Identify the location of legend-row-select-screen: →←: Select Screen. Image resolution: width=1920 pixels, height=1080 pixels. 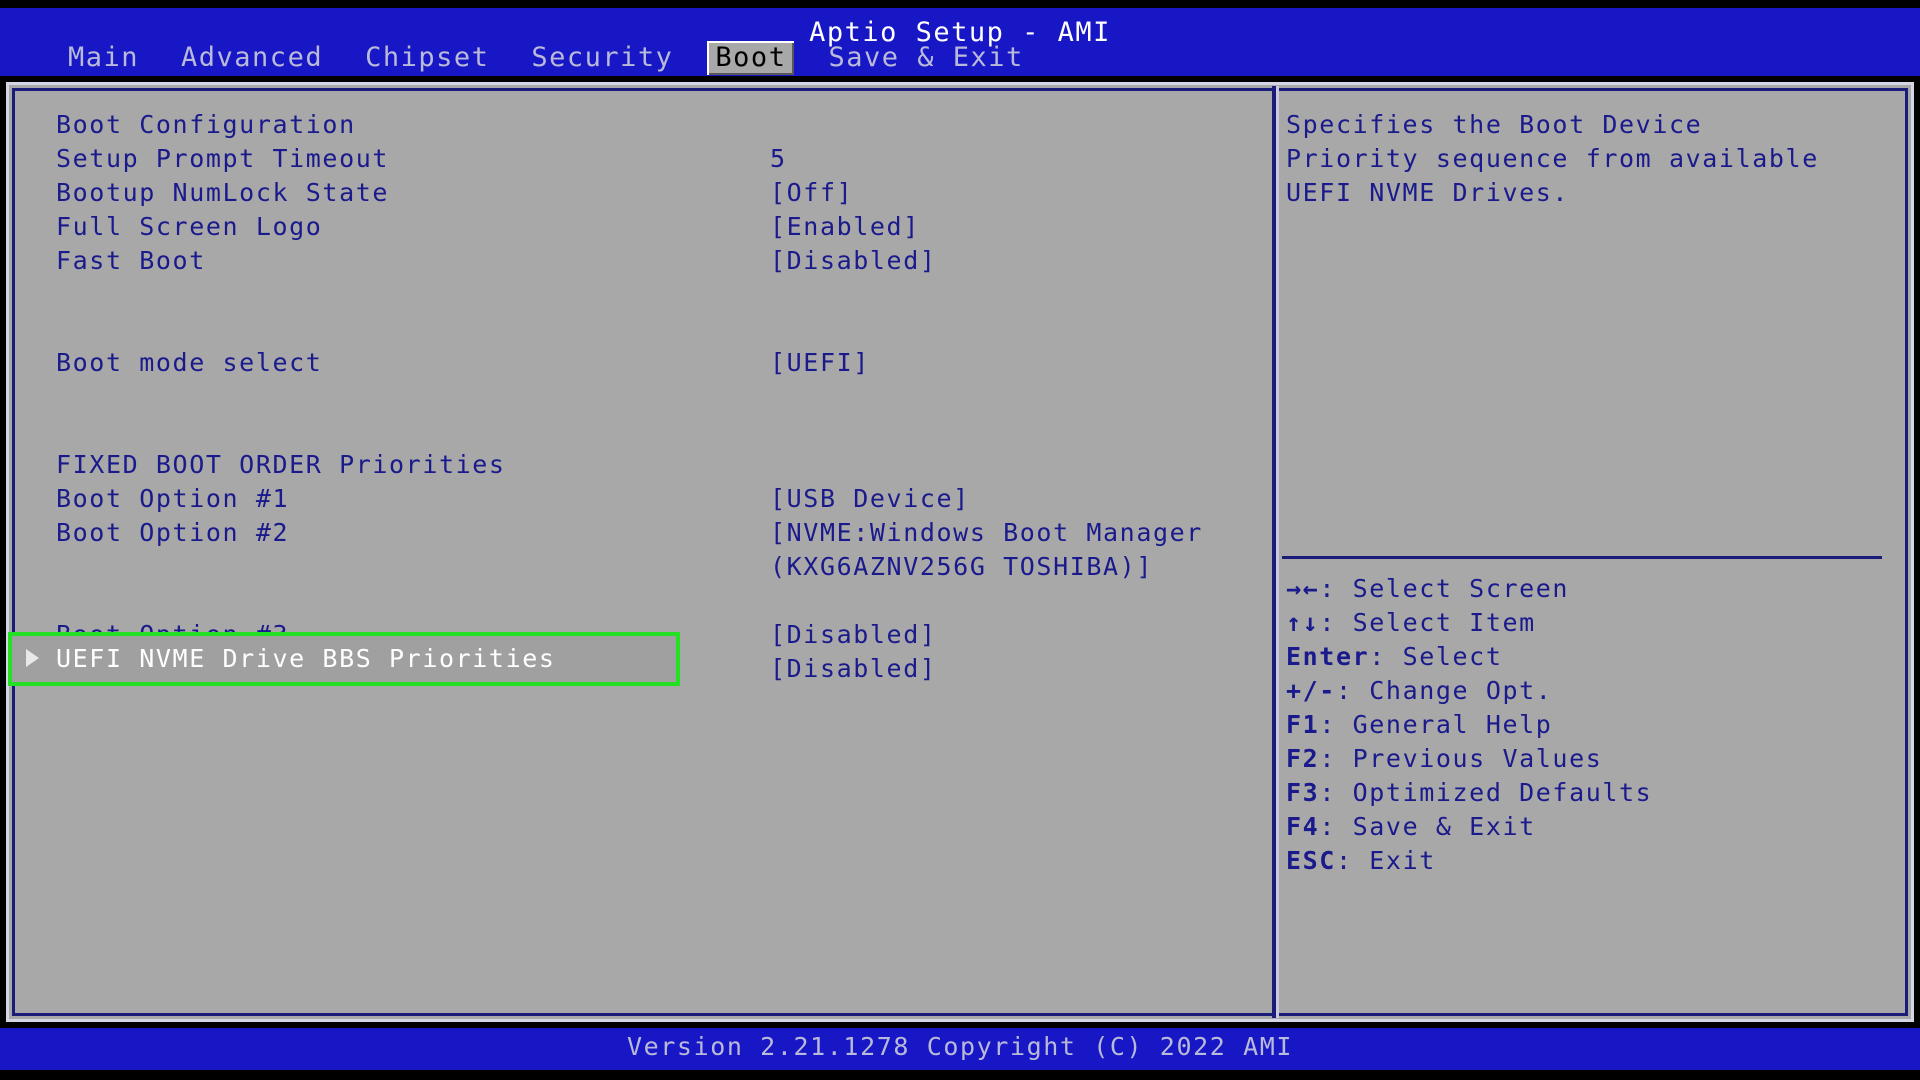
(1586, 589).